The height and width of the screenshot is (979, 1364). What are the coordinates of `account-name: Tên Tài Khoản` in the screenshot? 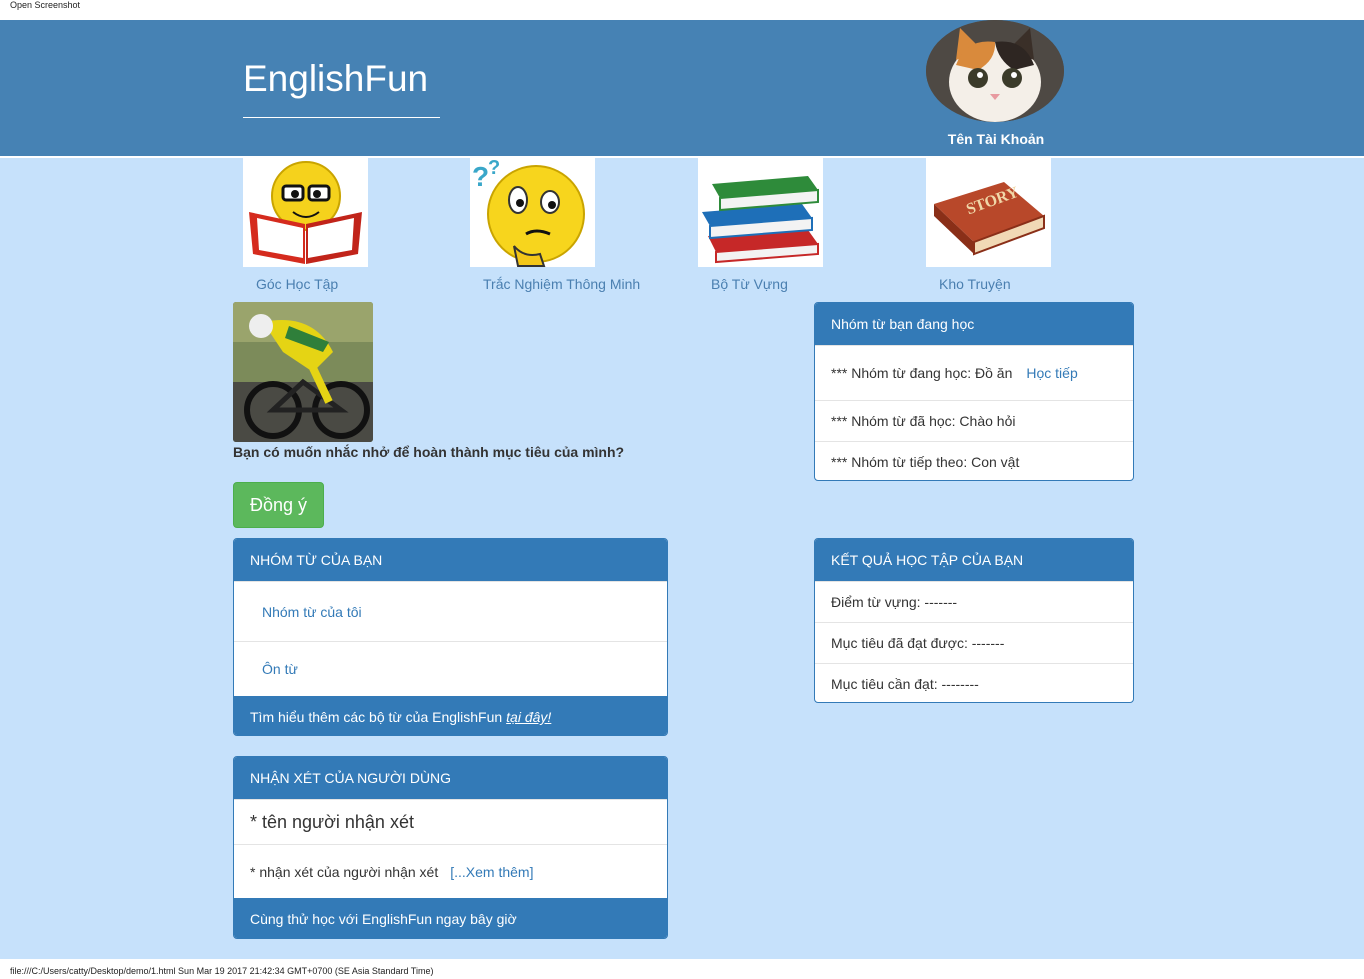 It's located at (996, 139).